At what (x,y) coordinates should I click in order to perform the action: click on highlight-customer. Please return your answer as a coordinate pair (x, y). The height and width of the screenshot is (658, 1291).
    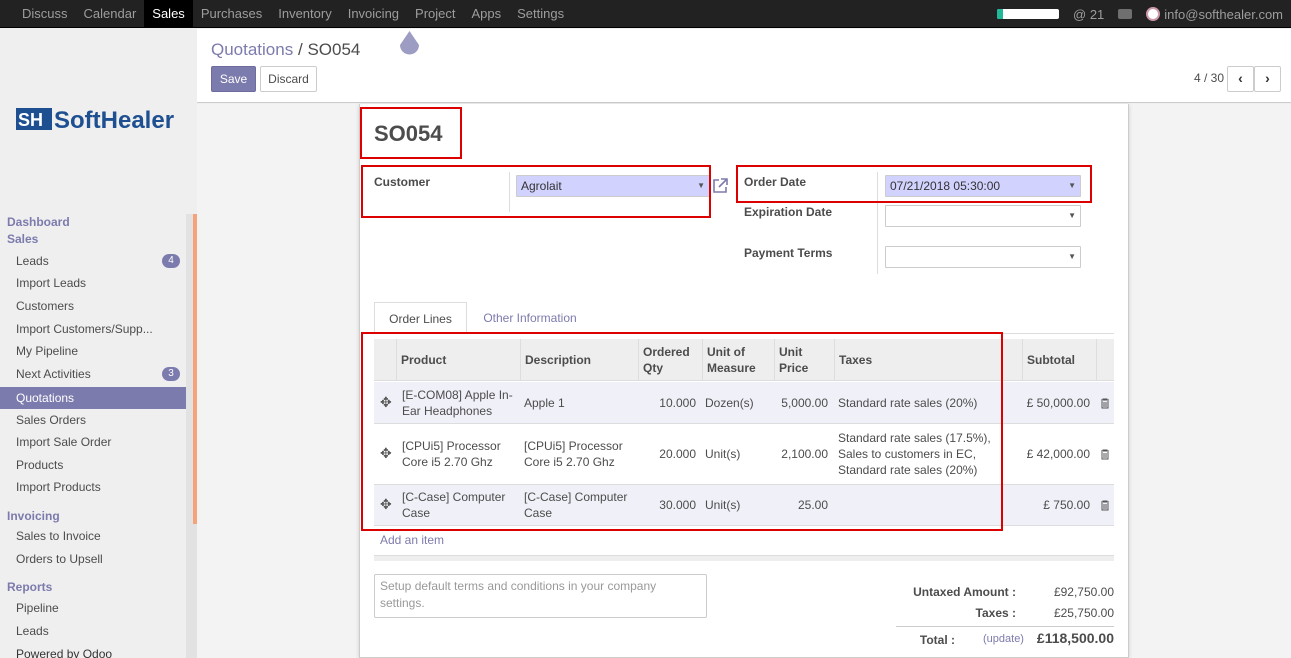
    Looking at the image, I should click on (536, 191).